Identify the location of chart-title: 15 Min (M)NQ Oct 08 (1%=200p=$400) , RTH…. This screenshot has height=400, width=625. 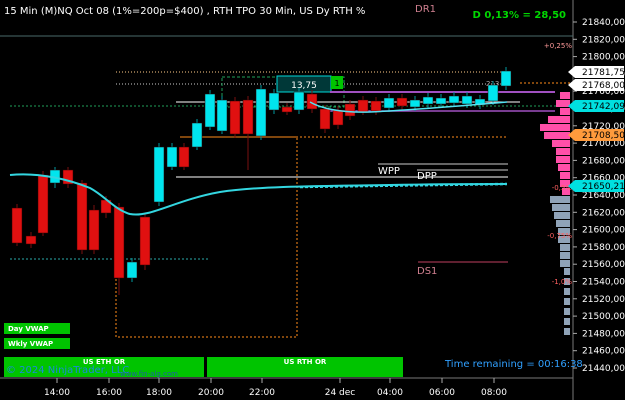
(184, 11).